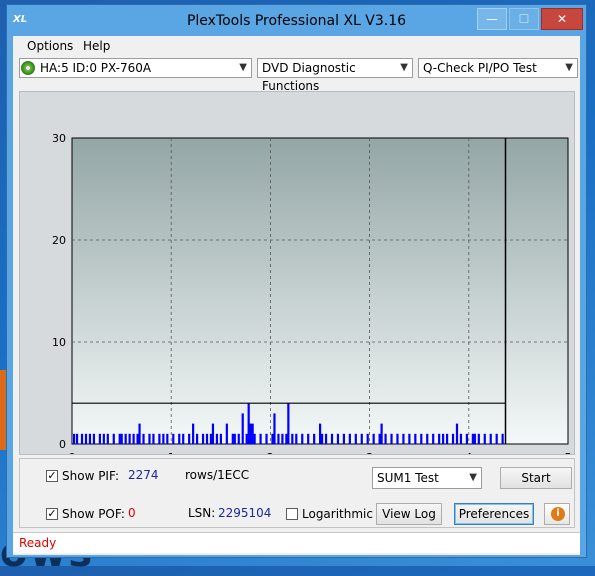 The image size is (595, 576). I want to click on close-button: ✕, so click(562, 19).